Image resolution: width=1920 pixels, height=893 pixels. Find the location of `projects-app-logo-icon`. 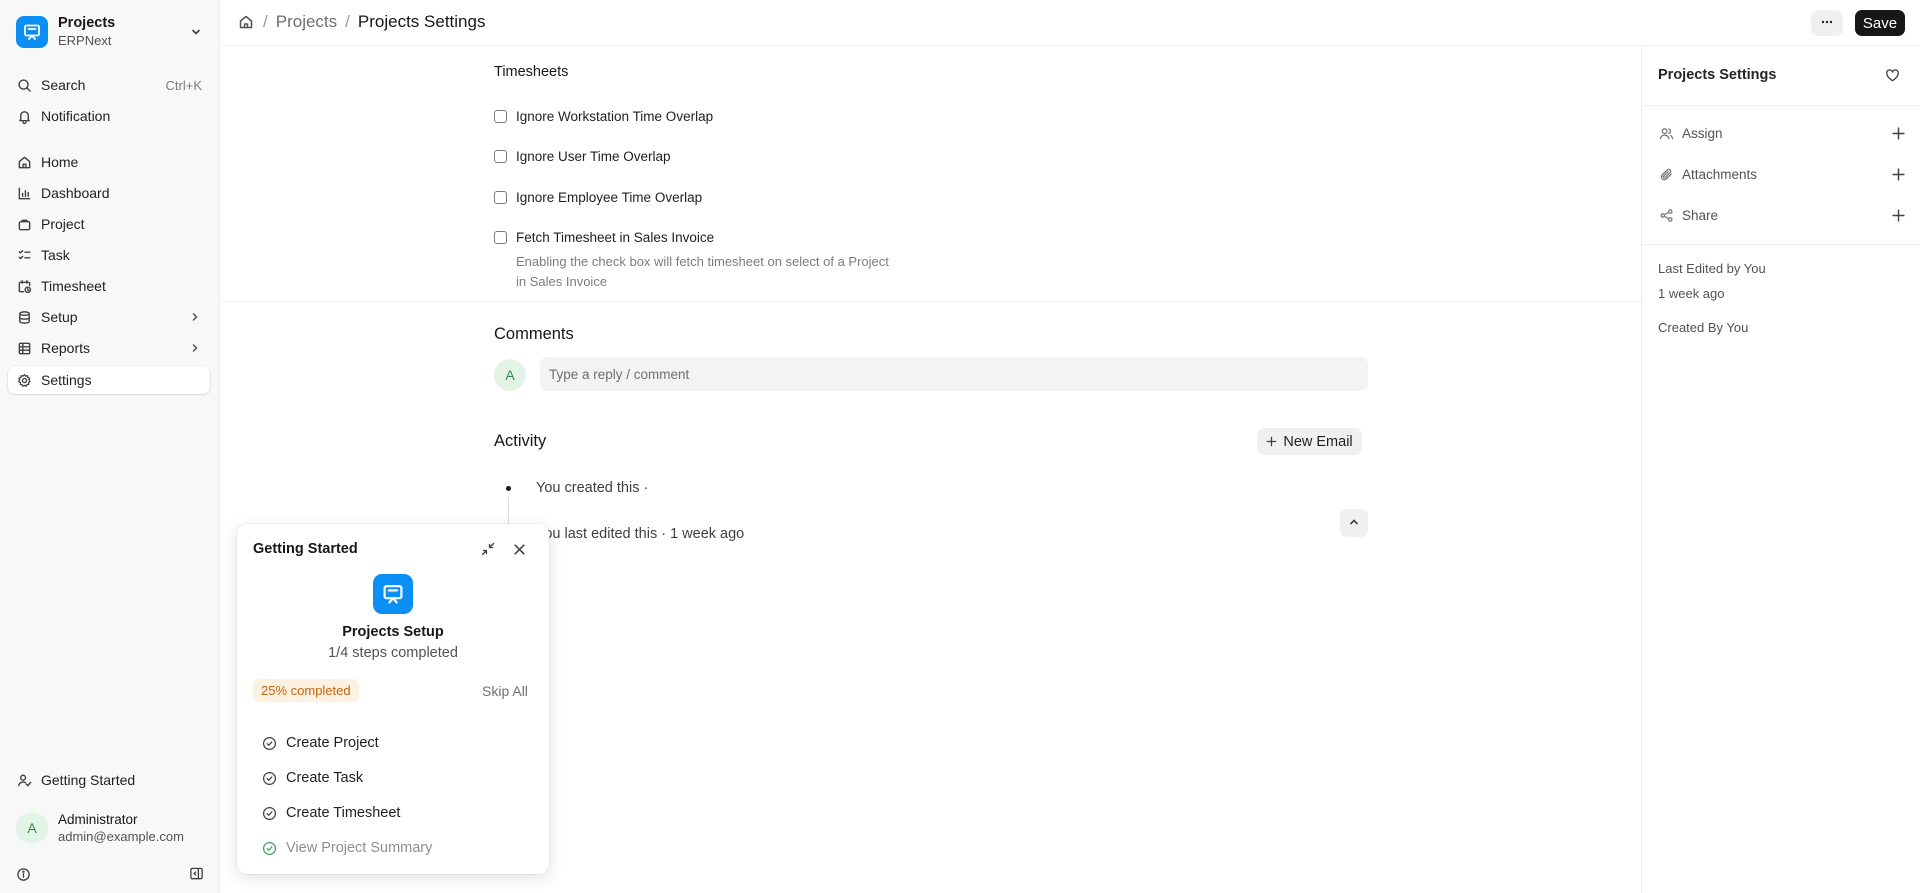

projects-app-logo-icon is located at coordinates (393, 594).